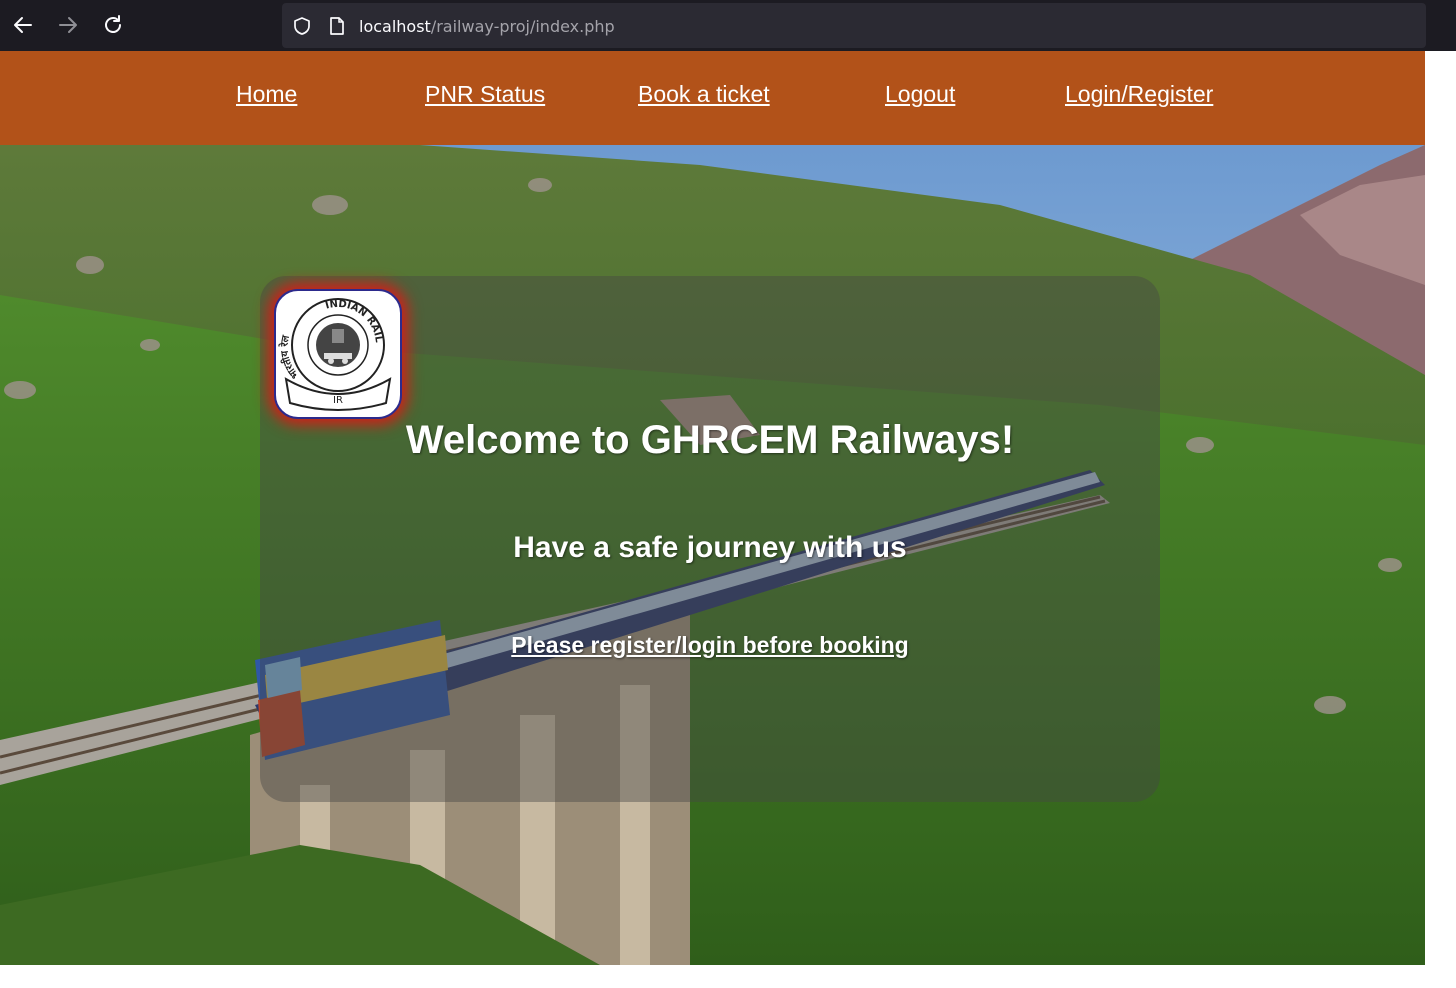 The width and height of the screenshot is (1456, 988). Describe the element at coordinates (710, 440) in the screenshot. I see `welcome-heading: Welcome to GHRCEM Railways!` at that location.